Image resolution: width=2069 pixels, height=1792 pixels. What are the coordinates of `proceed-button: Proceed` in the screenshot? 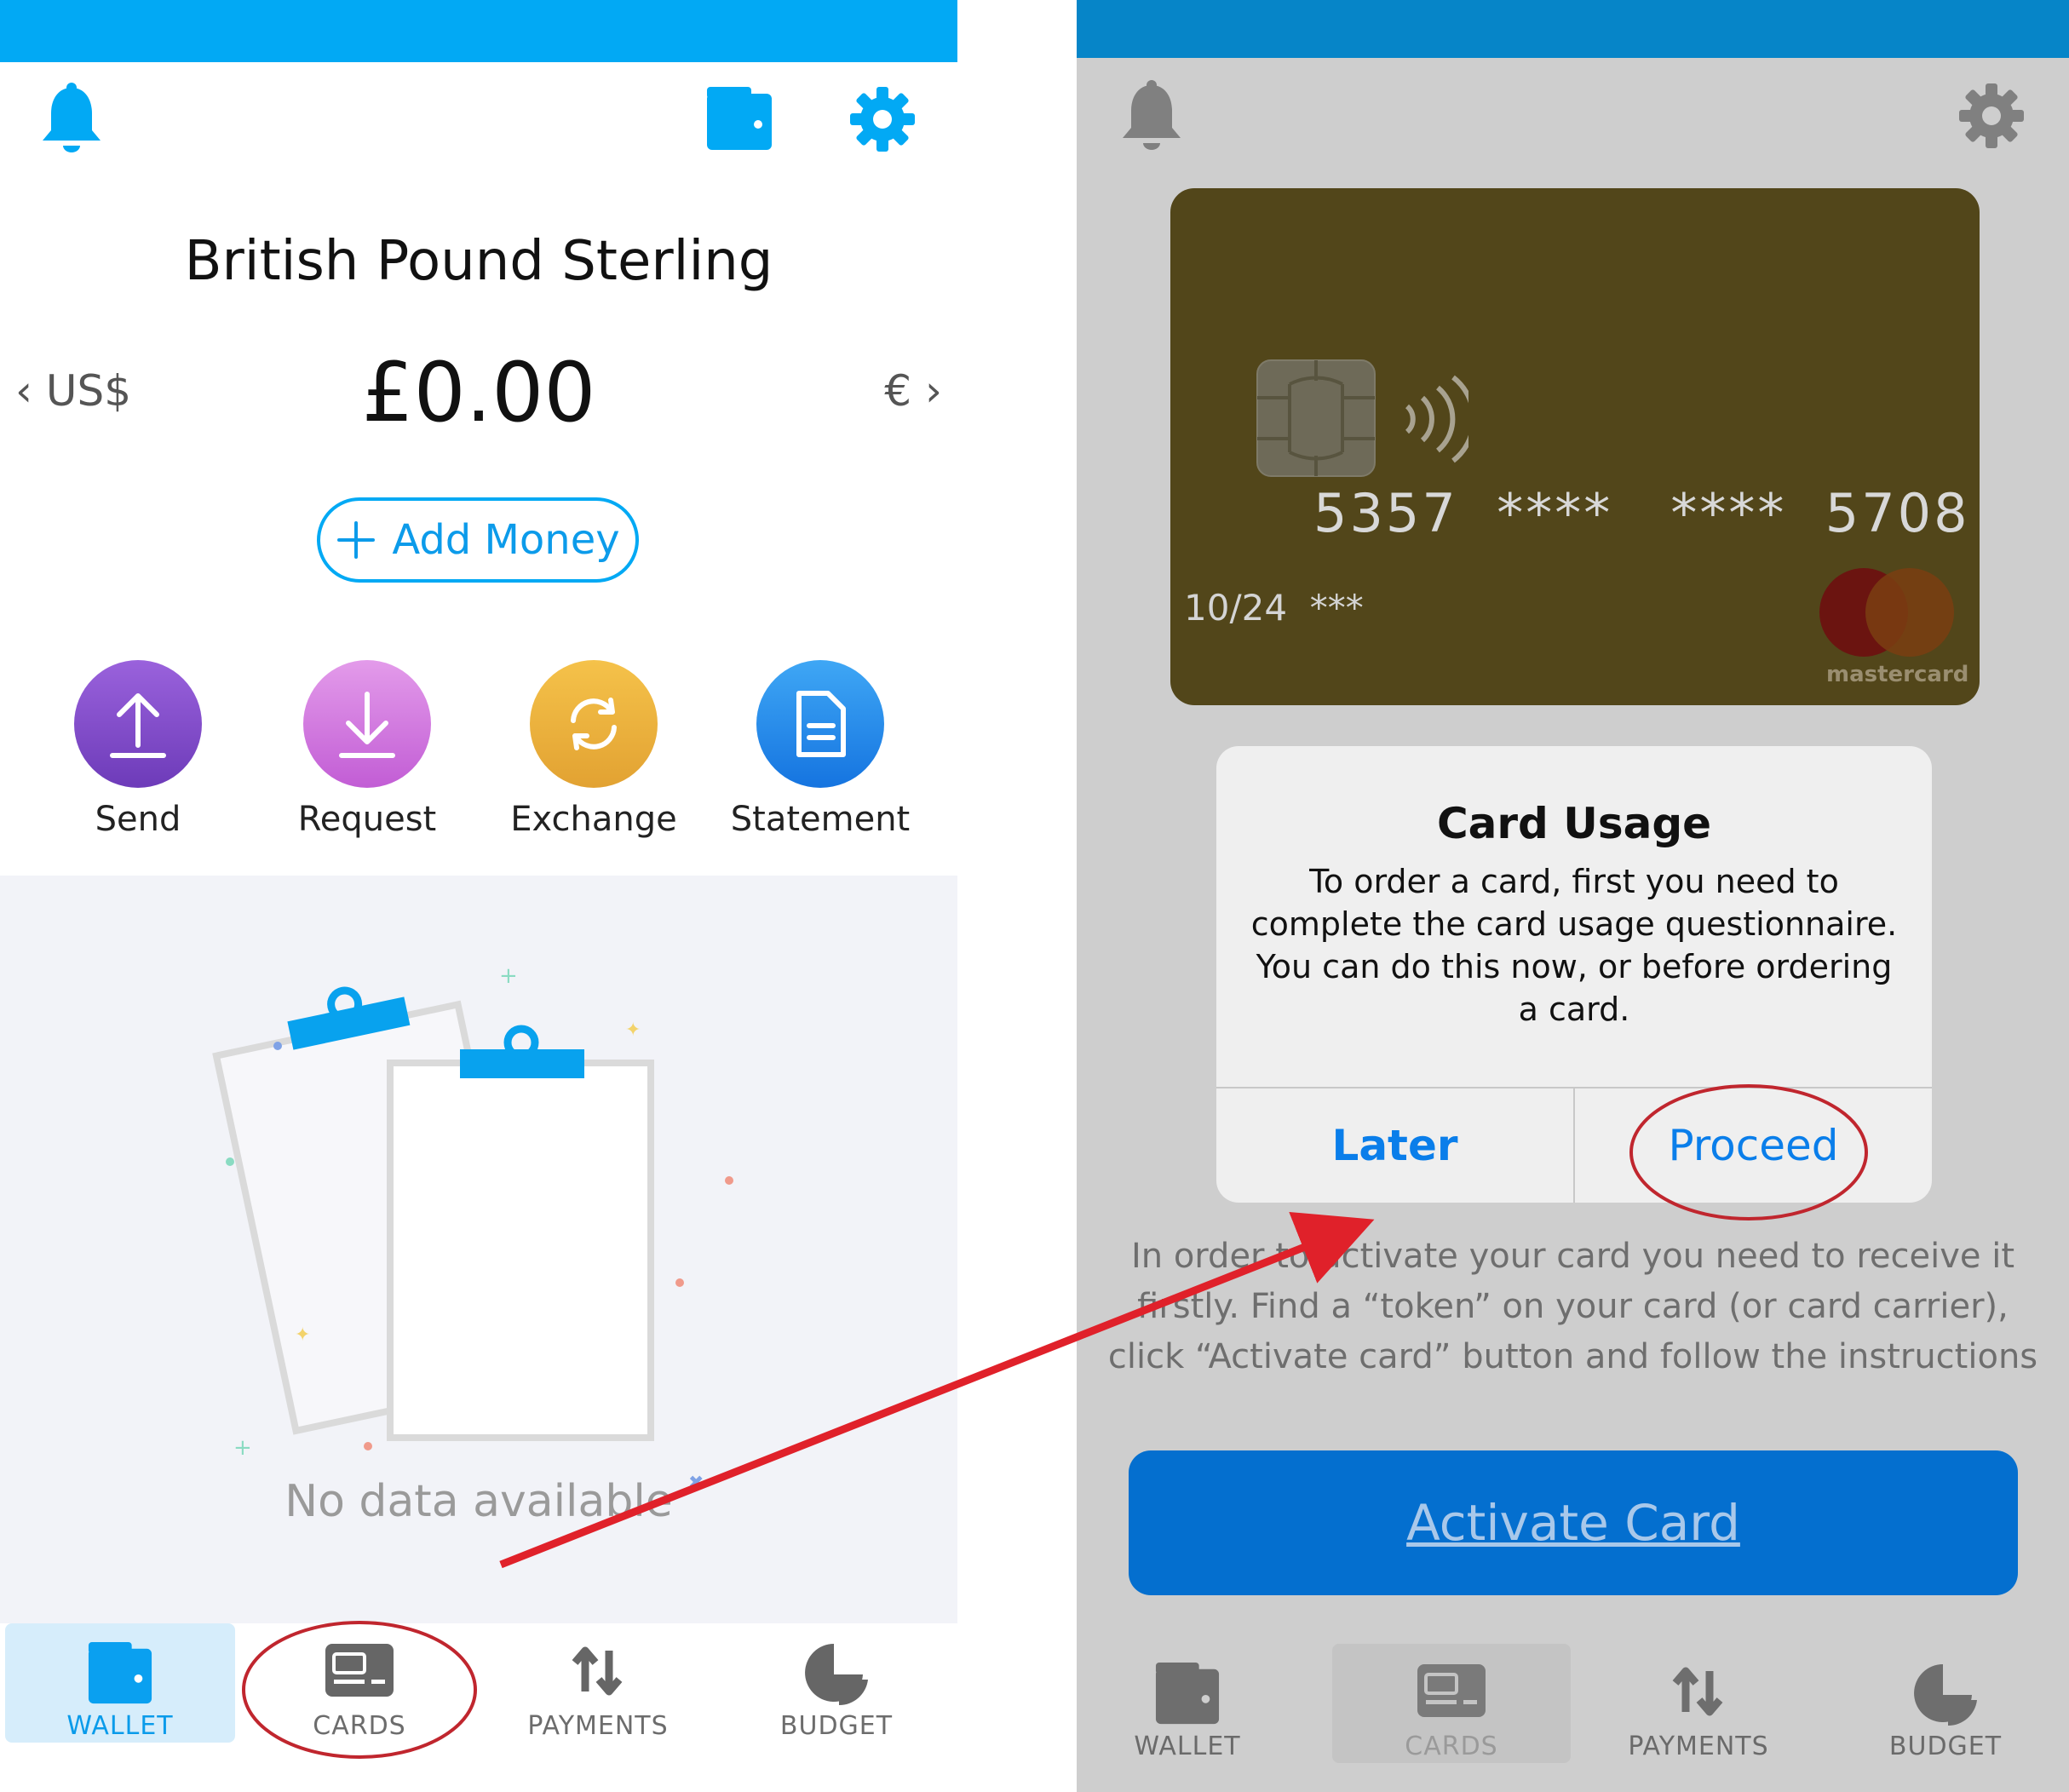 It's located at (1754, 1145).